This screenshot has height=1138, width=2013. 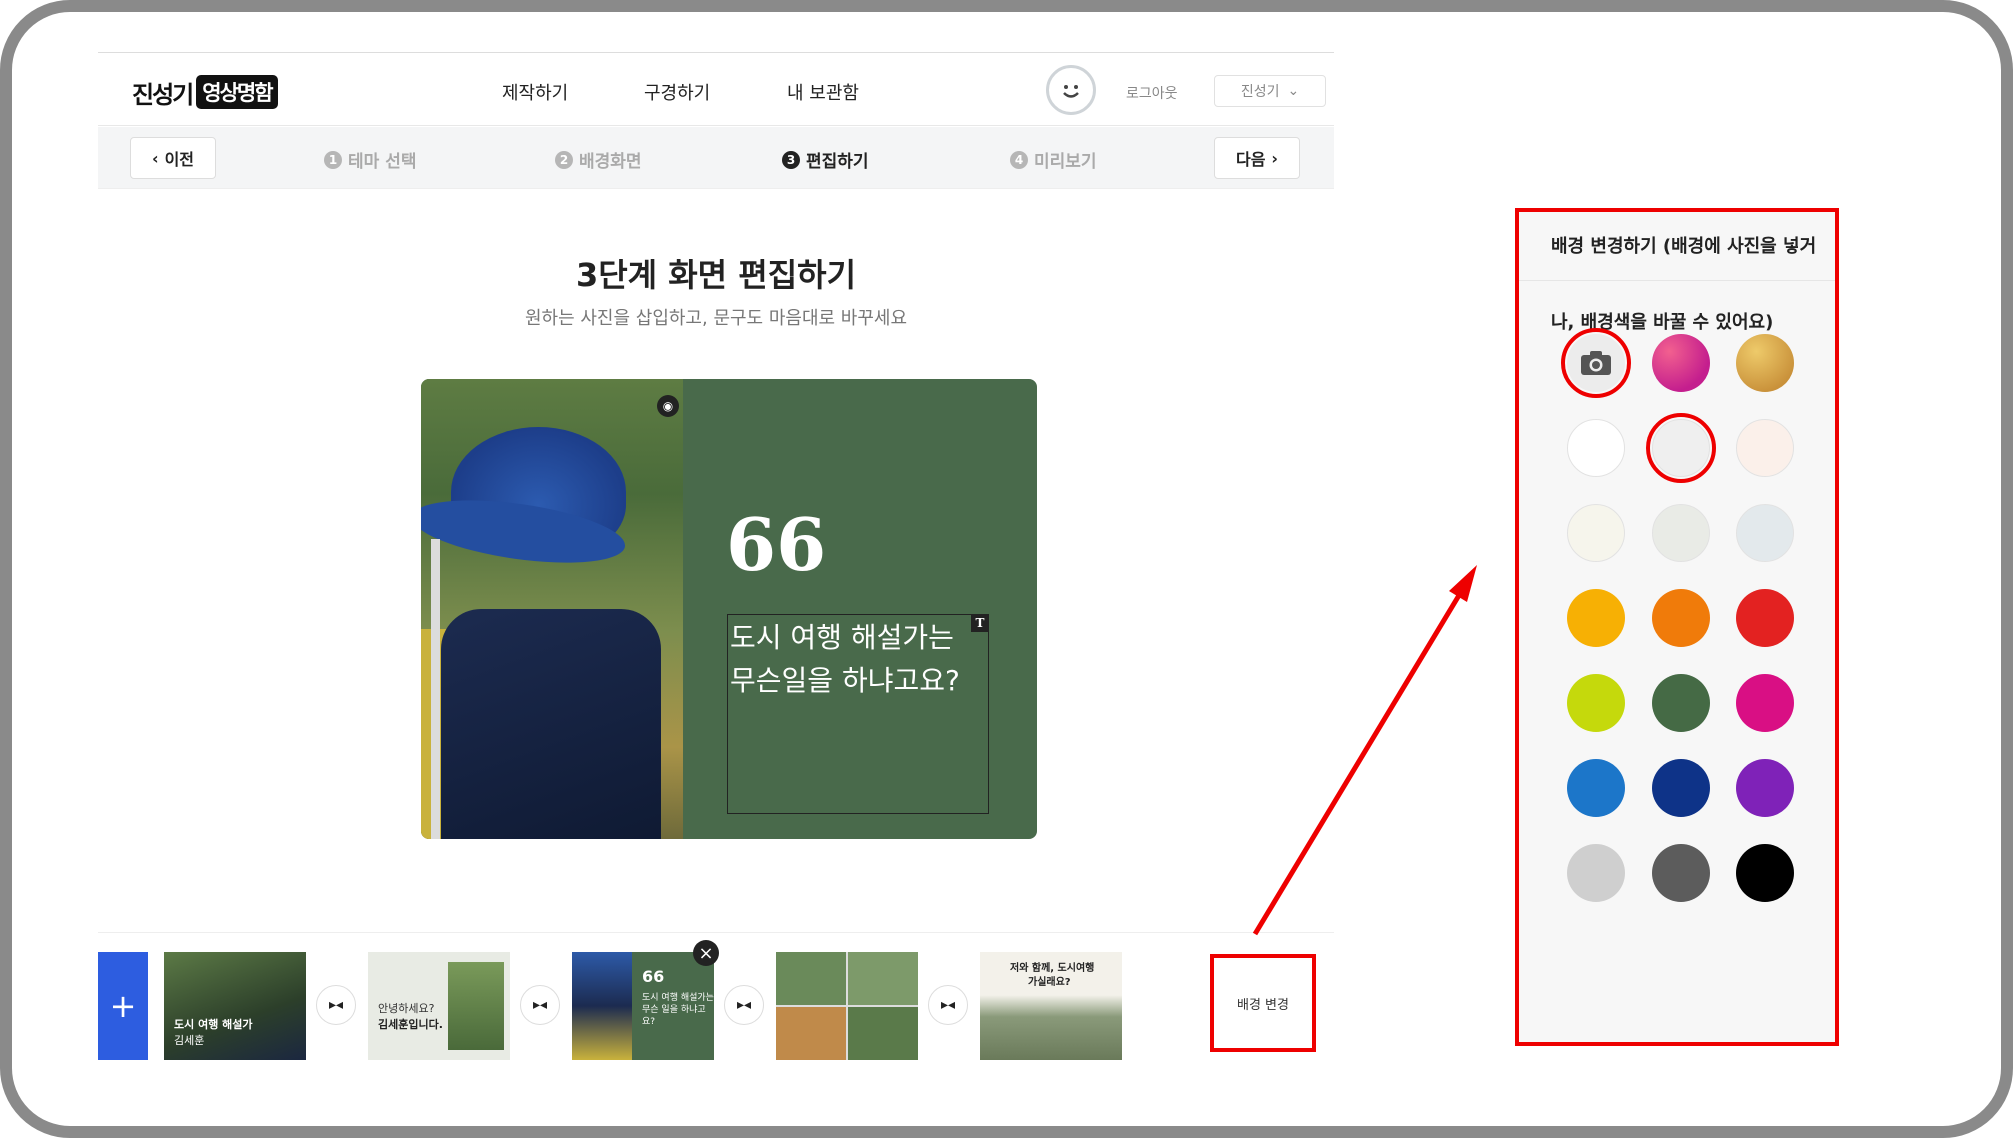 What do you see at coordinates (551, 724) in the screenshot?
I see `photo-backpack-shape` at bounding box center [551, 724].